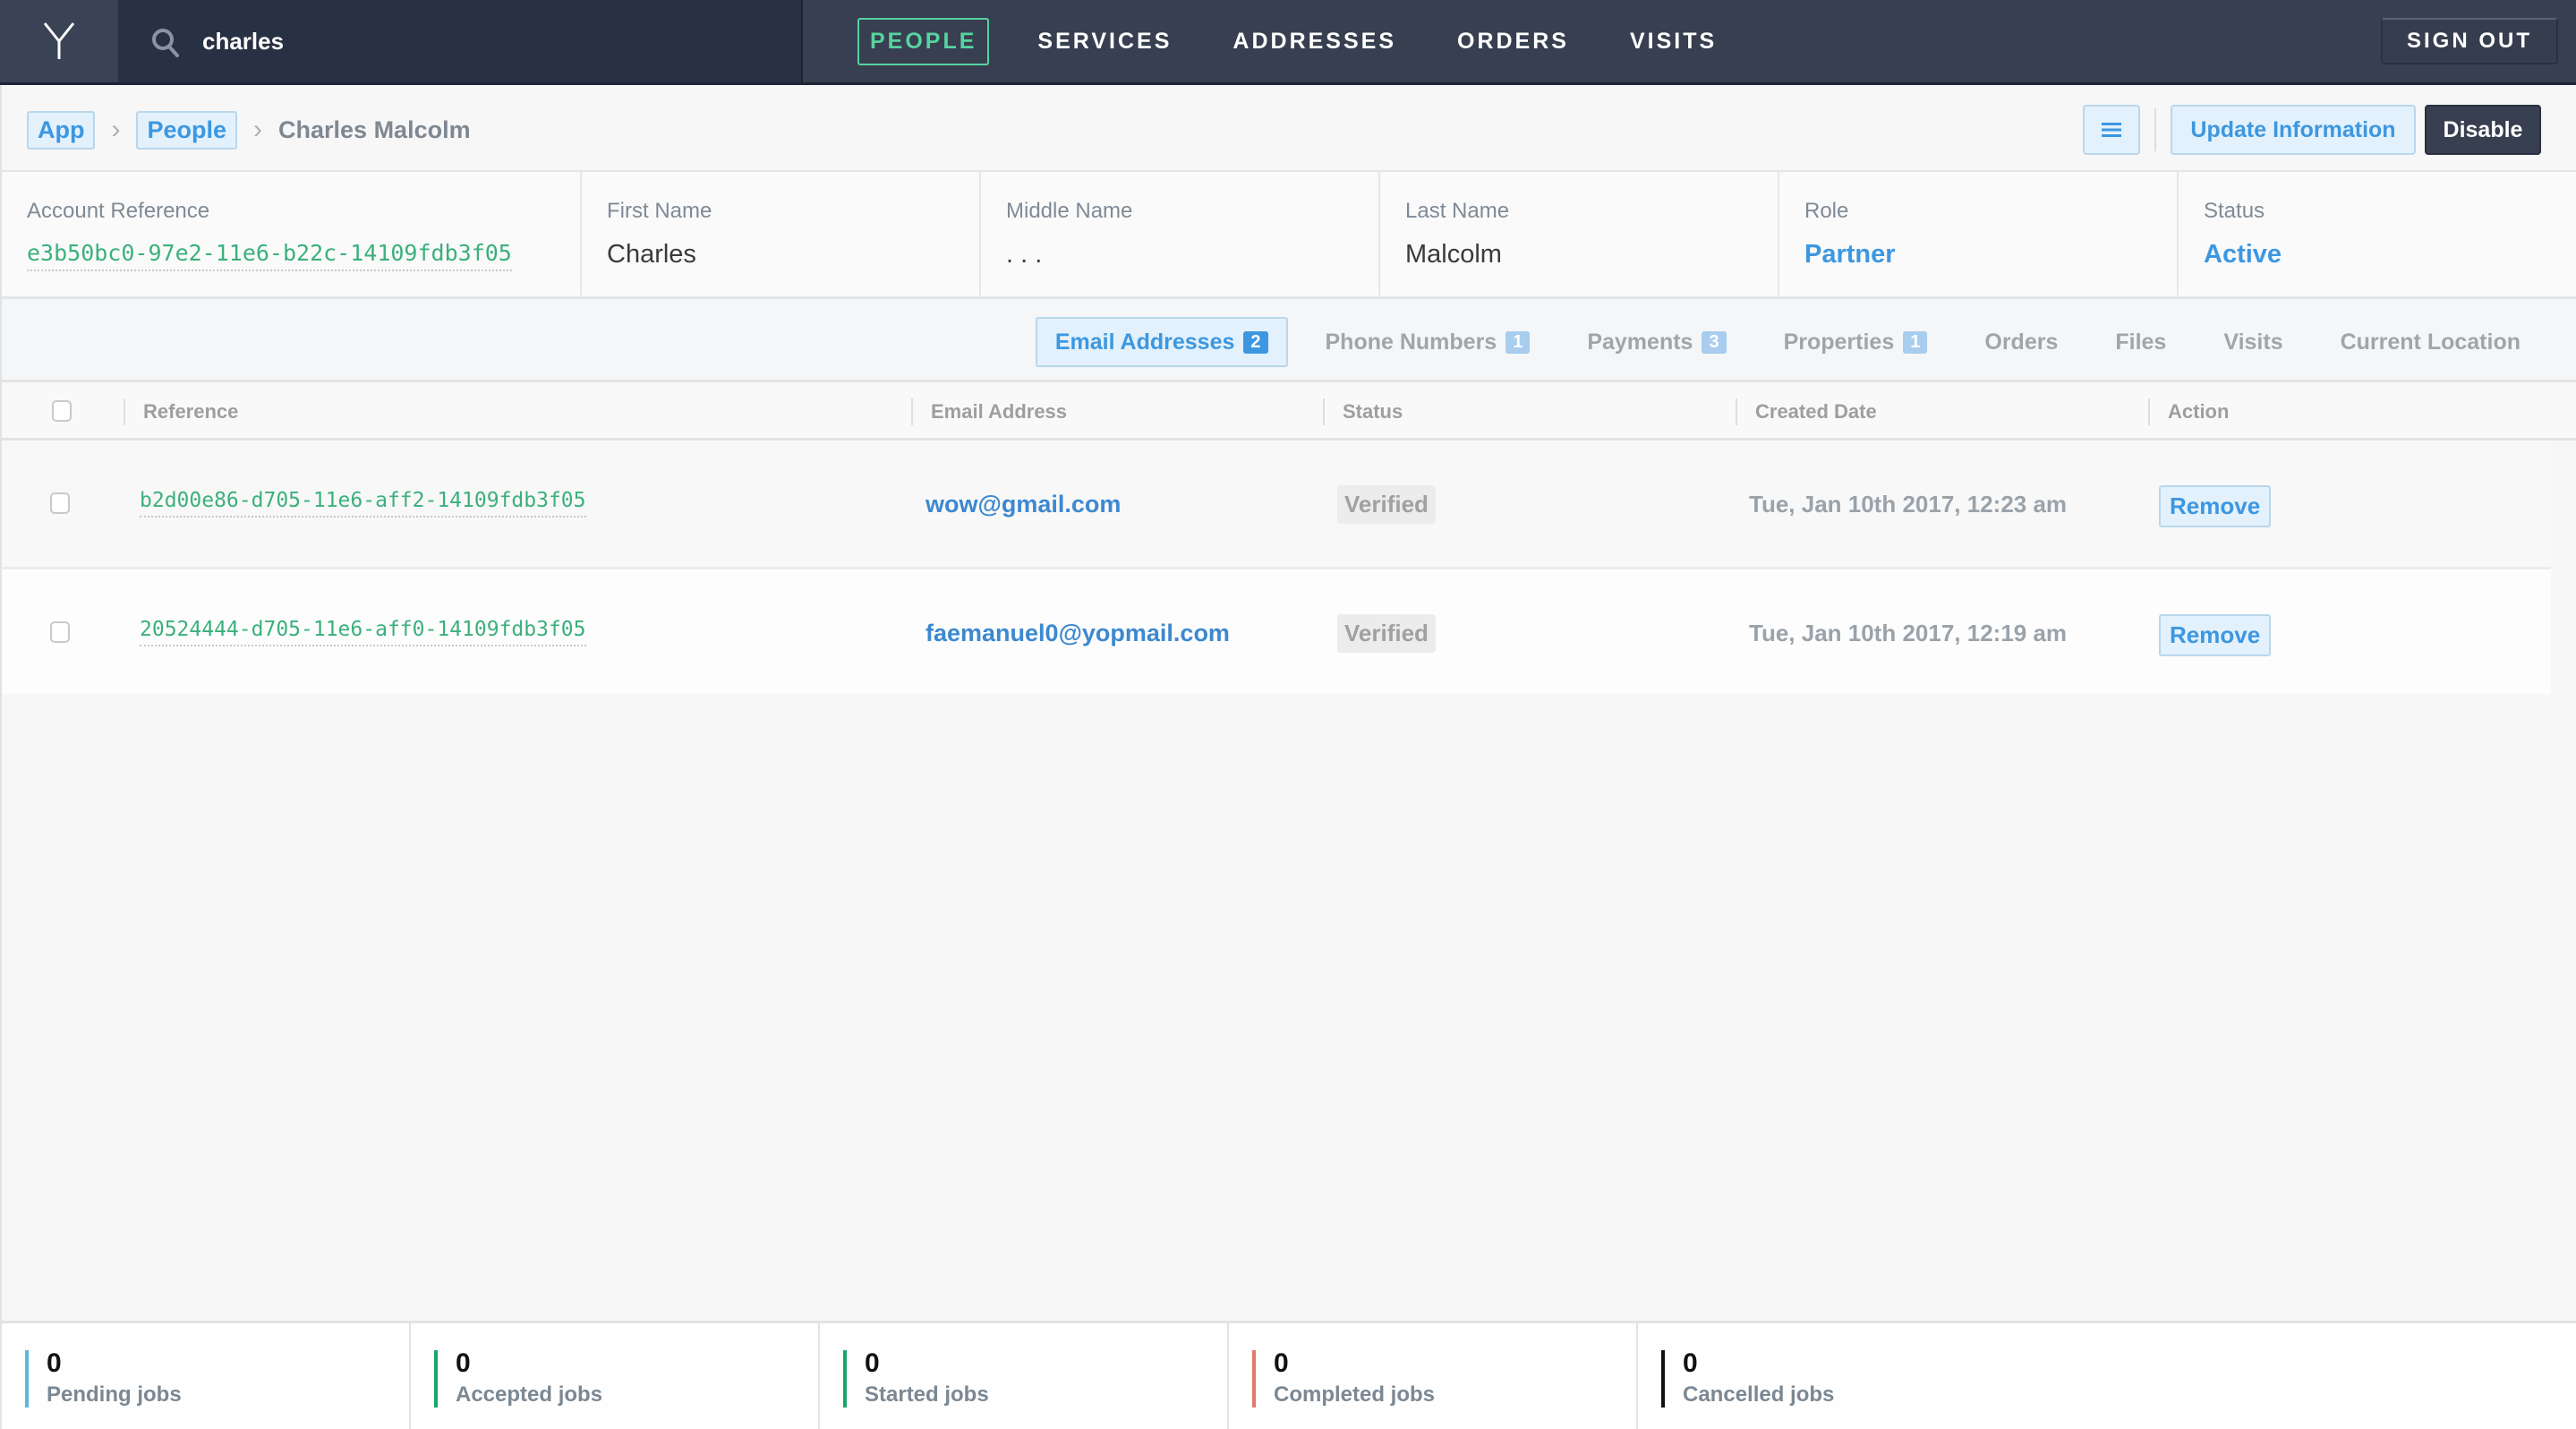 This screenshot has width=2576, height=1429. What do you see at coordinates (1457, 211) in the screenshot?
I see `field-label: Last Name` at bounding box center [1457, 211].